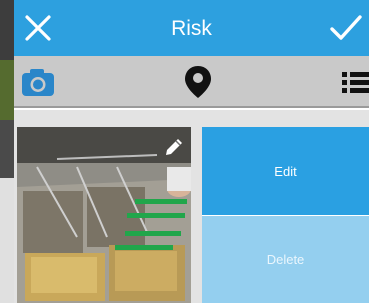 This screenshot has height=303, width=369. What do you see at coordinates (285, 259) in the screenshot?
I see `delete-button: Delete` at bounding box center [285, 259].